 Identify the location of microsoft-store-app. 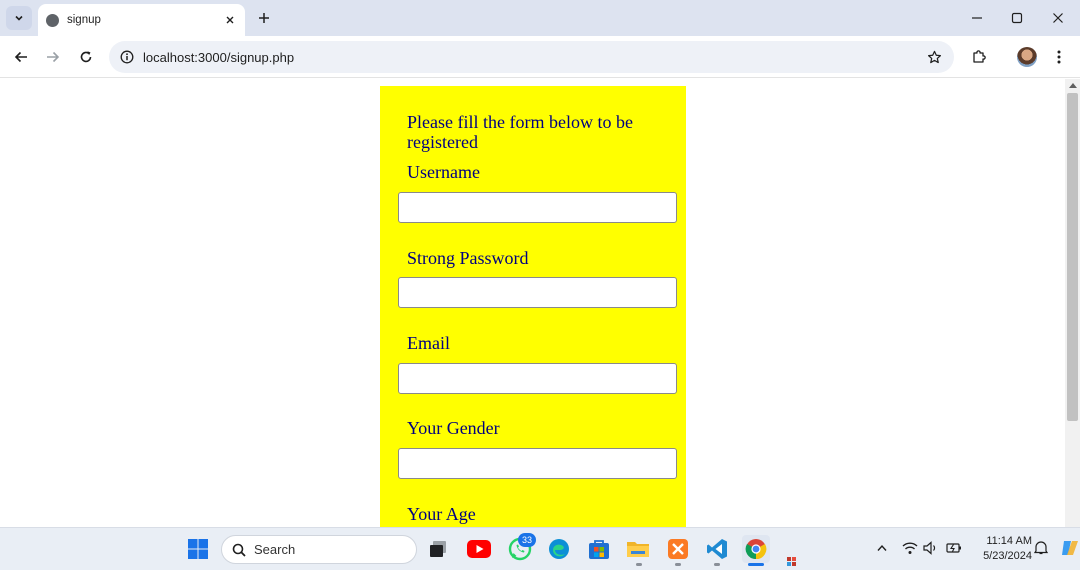
(599, 549).